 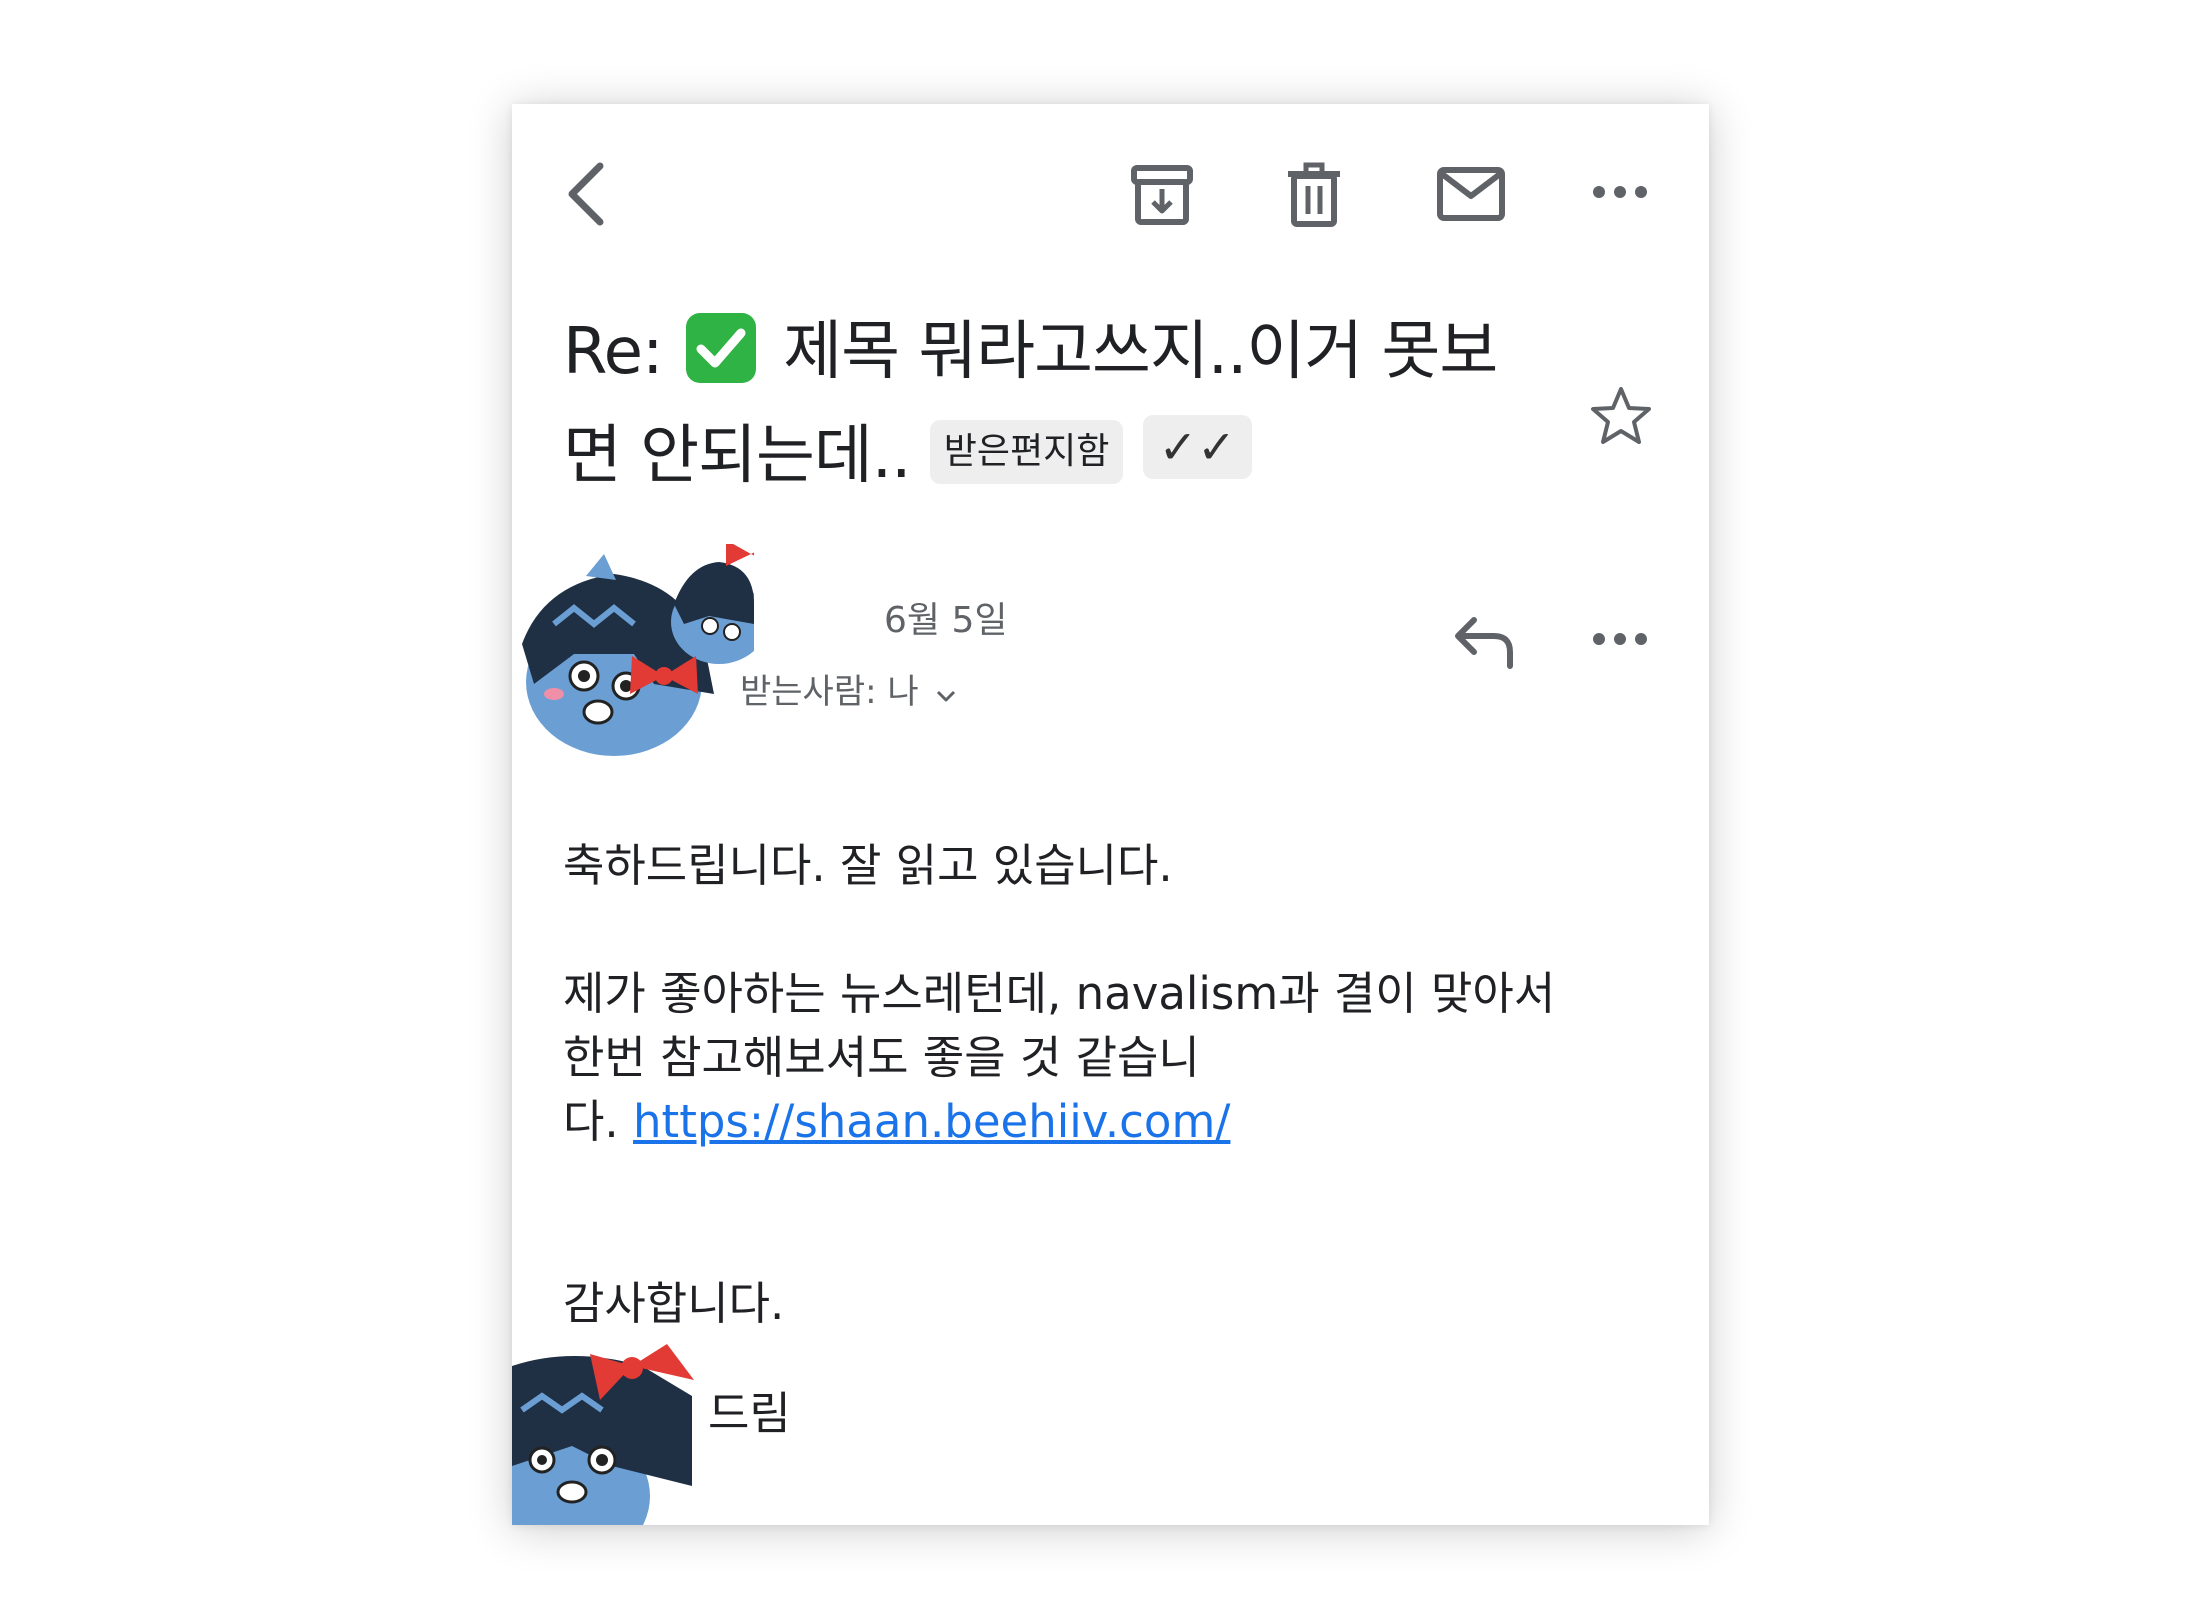 What do you see at coordinates (868, 865) in the screenshot?
I see `body-line-1: 축하드립니다. 잘 읽고 있습니다.` at bounding box center [868, 865].